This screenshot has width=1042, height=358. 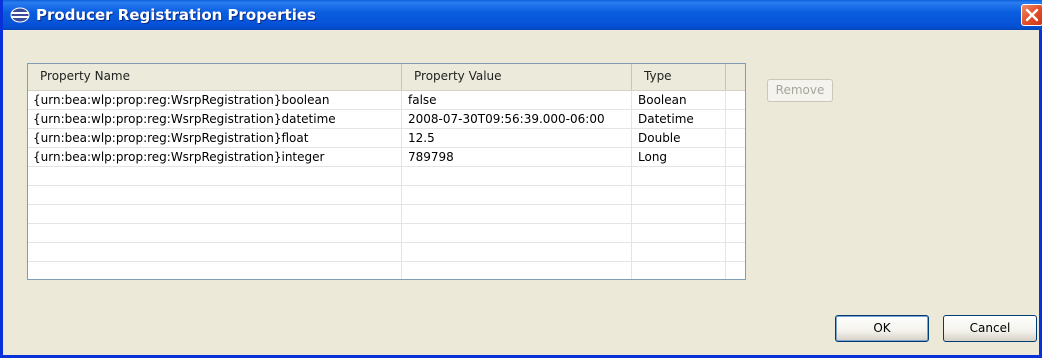 I want to click on title-bar: Producer Registration Properties, so click(x=522, y=15).